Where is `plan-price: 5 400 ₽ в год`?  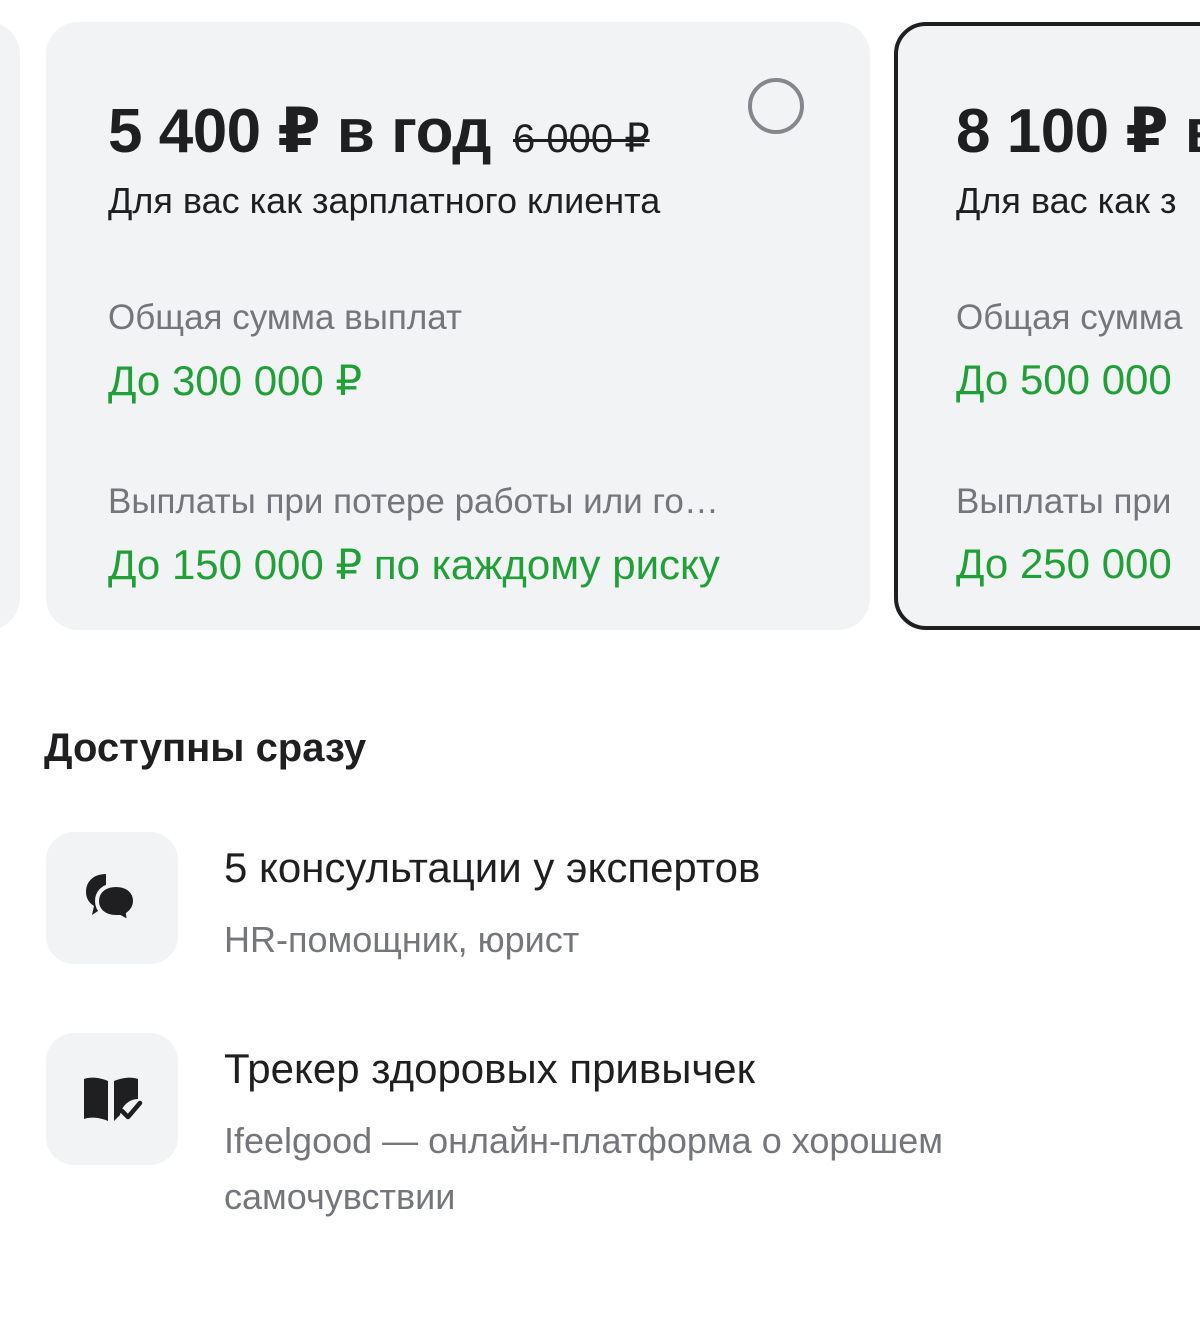 plan-price: 5 400 ₽ в год is located at coordinates (300, 131).